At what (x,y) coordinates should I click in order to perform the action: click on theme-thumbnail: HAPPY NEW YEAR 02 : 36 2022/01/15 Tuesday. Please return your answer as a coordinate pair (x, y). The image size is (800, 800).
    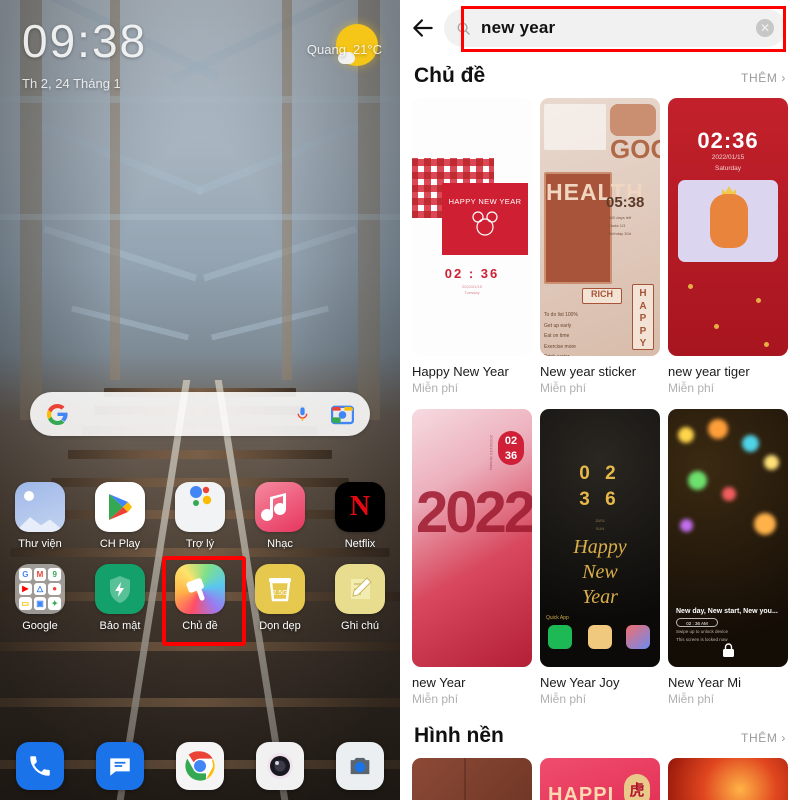
    Looking at the image, I should click on (472, 227).